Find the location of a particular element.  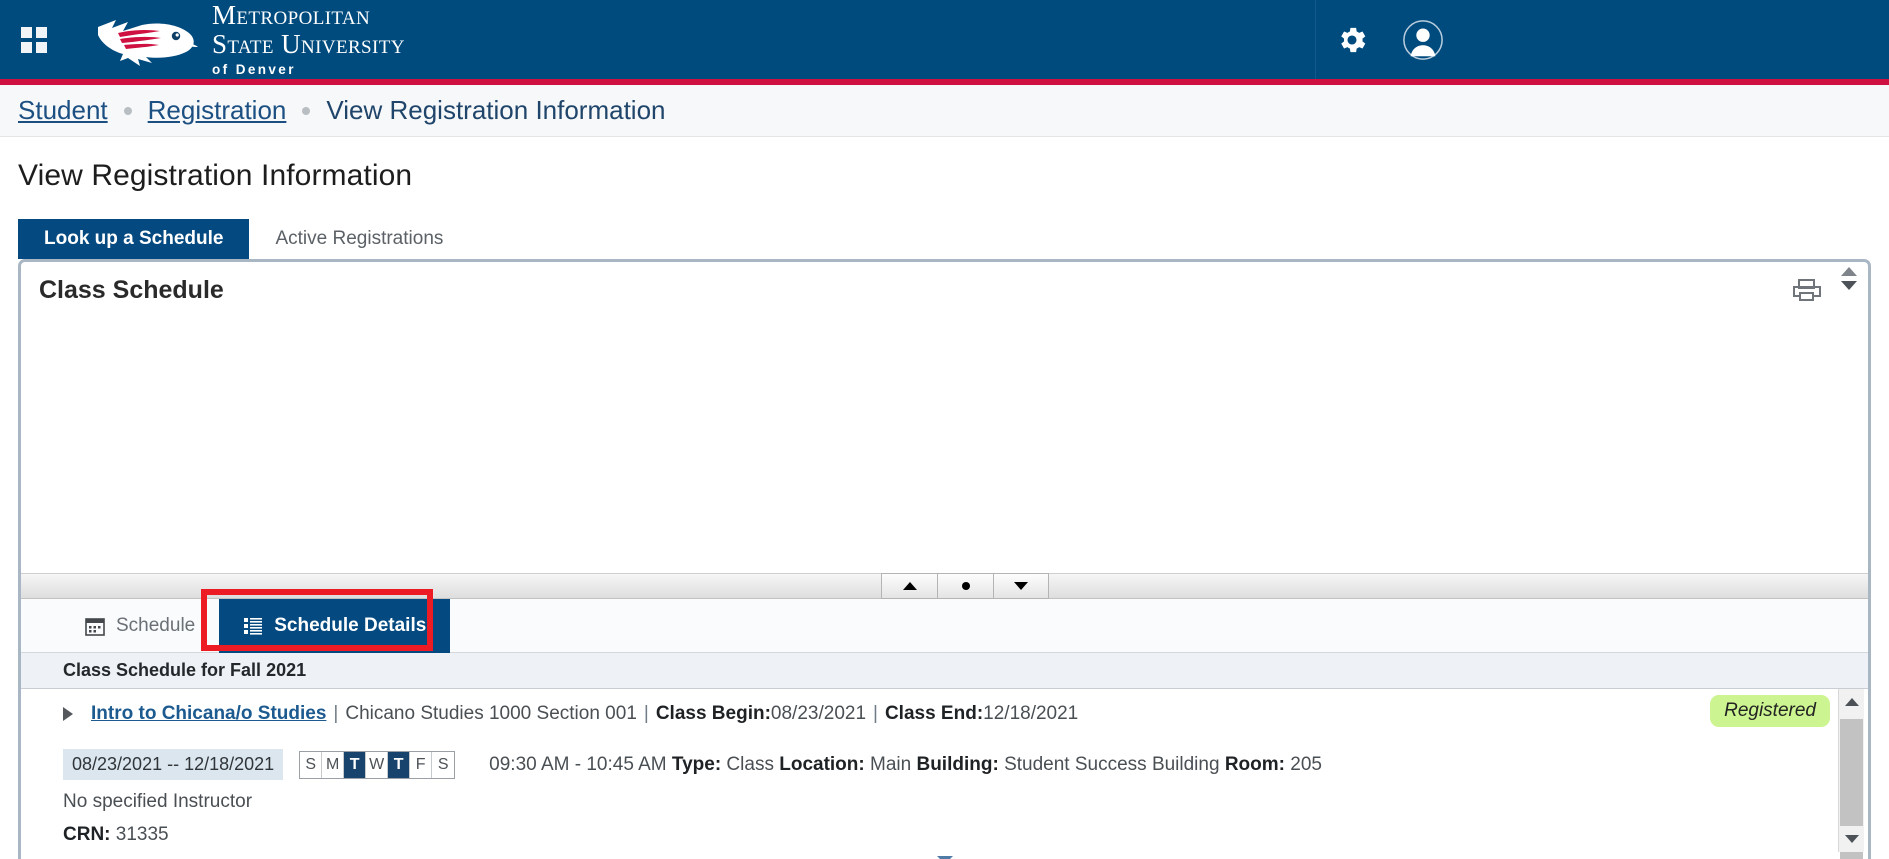

course-subject-section: Chicano Studies 1000 Section 001 is located at coordinates (491, 713).